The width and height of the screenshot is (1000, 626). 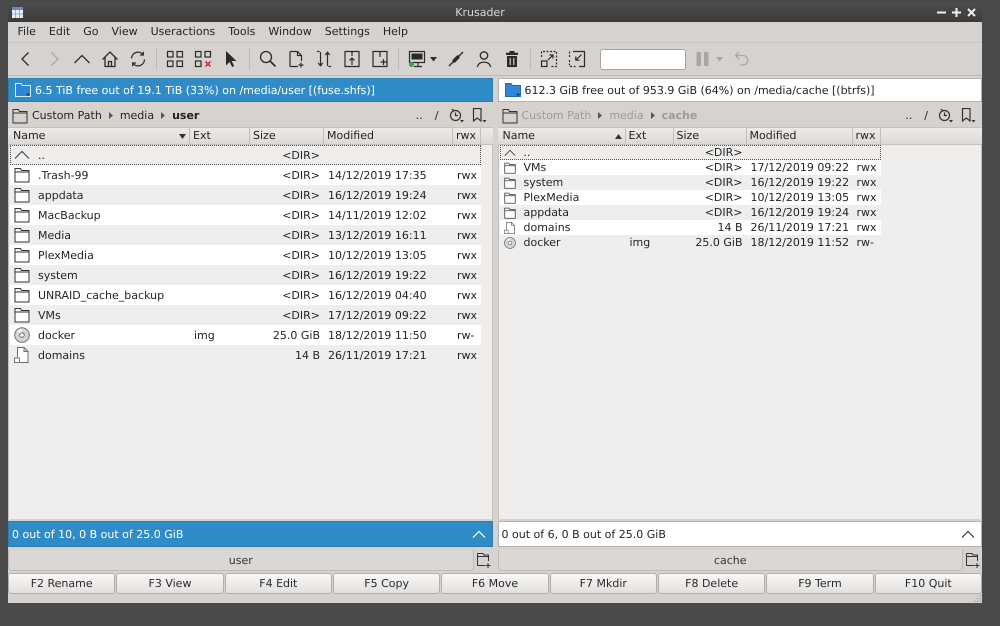 I want to click on function-key-button: F9 Term, so click(x=820, y=583).